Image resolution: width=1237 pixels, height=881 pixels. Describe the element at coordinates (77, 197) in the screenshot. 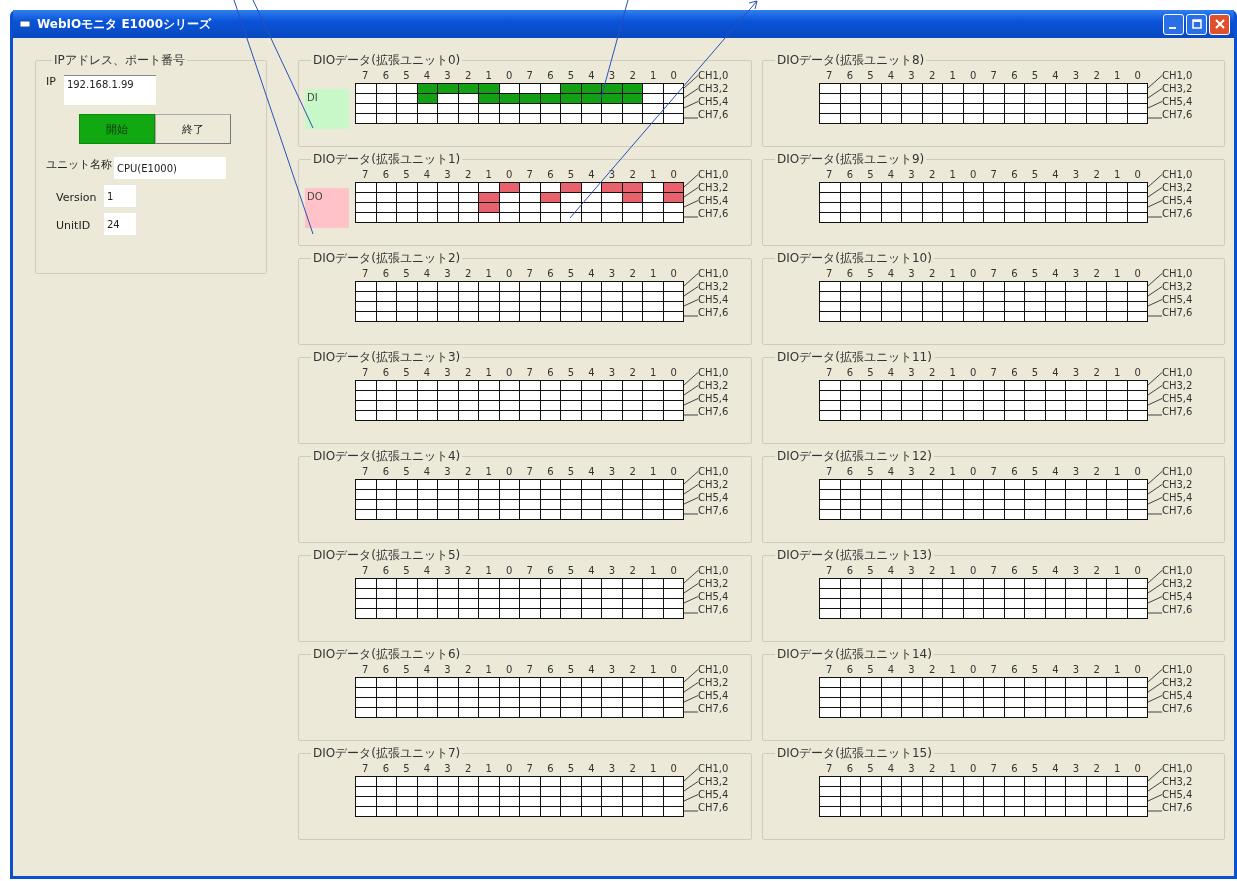

I see `version-label: Version` at that location.